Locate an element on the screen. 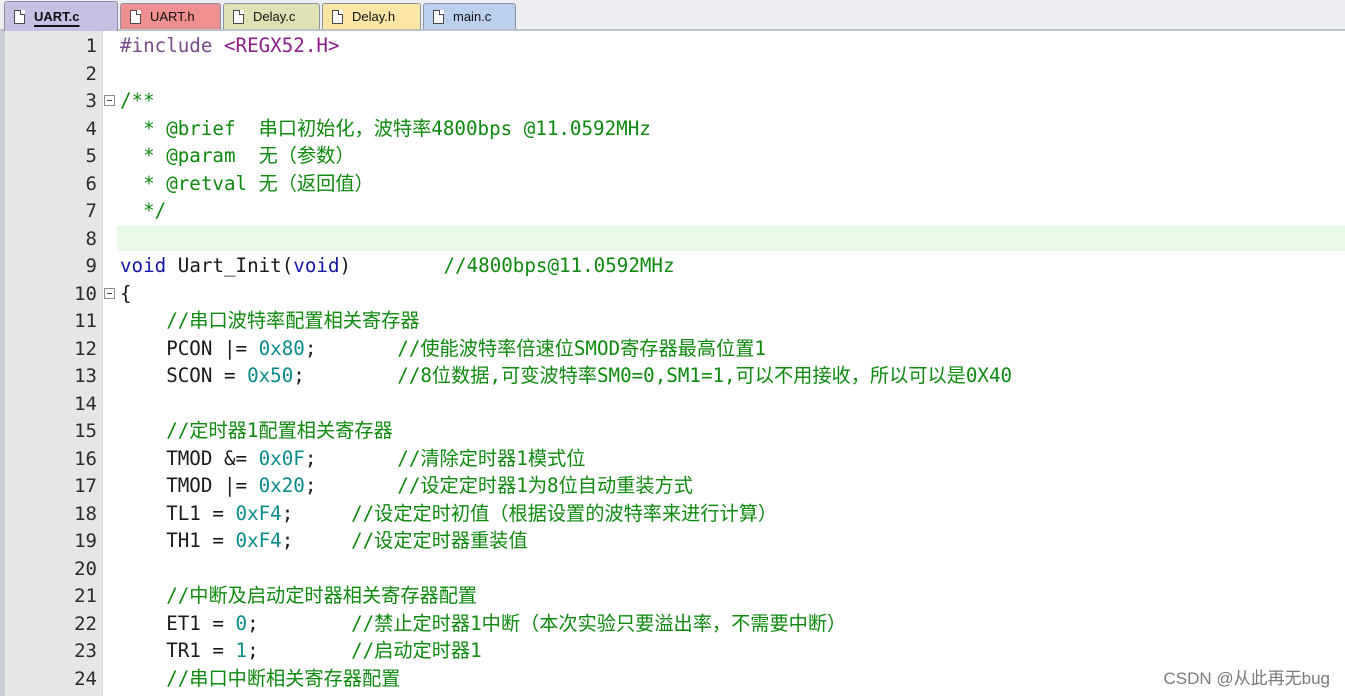 This screenshot has width=1345, height=696. code-token: SCON = is located at coordinates (184, 375).